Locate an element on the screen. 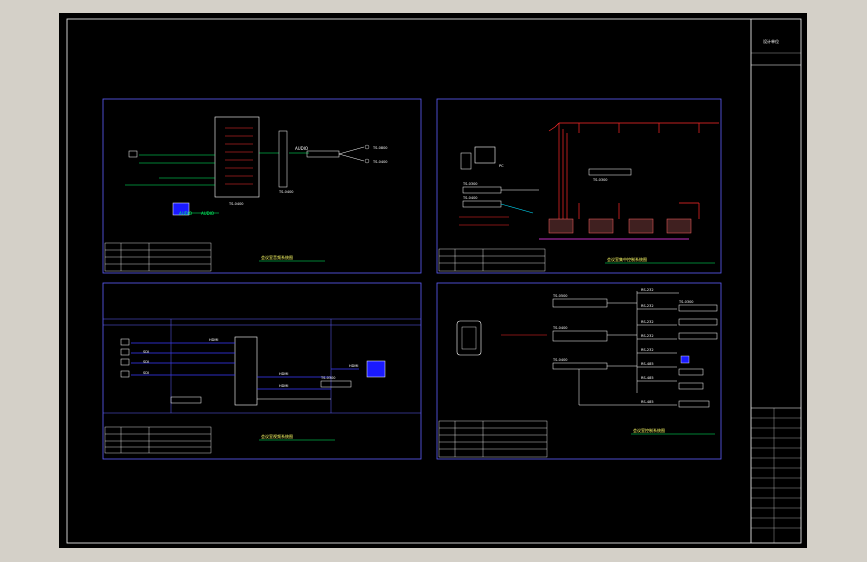  panel-control-legend-table is located at coordinates (492, 260).